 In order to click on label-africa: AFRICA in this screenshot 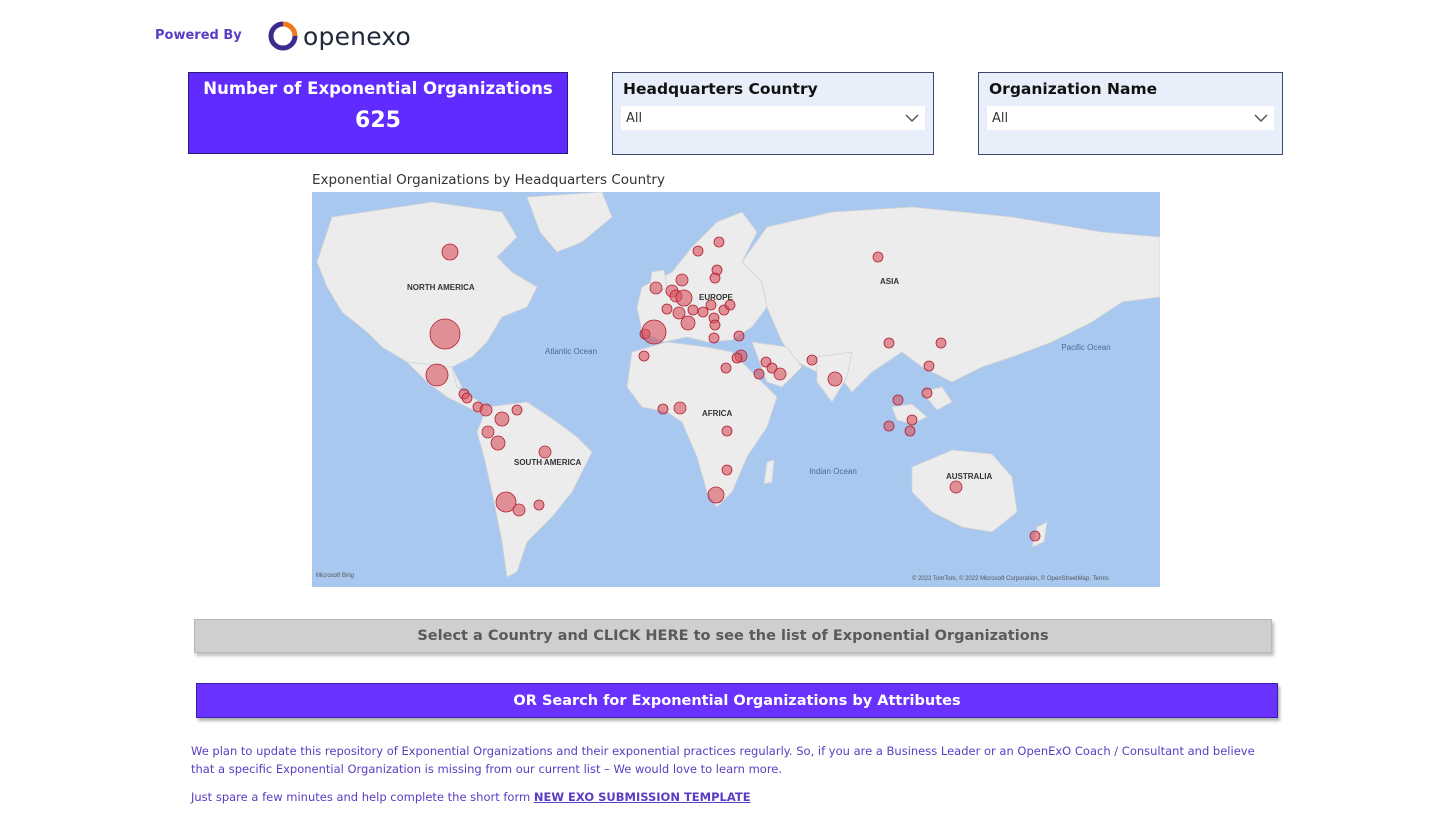, I will do `click(717, 413)`.